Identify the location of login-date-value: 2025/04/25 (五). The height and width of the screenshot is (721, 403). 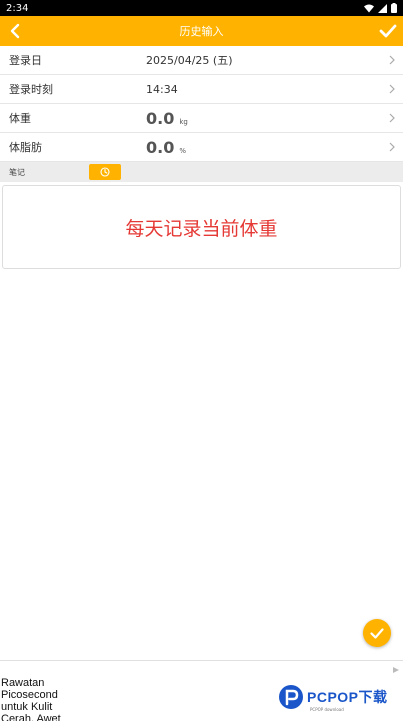
(189, 60).